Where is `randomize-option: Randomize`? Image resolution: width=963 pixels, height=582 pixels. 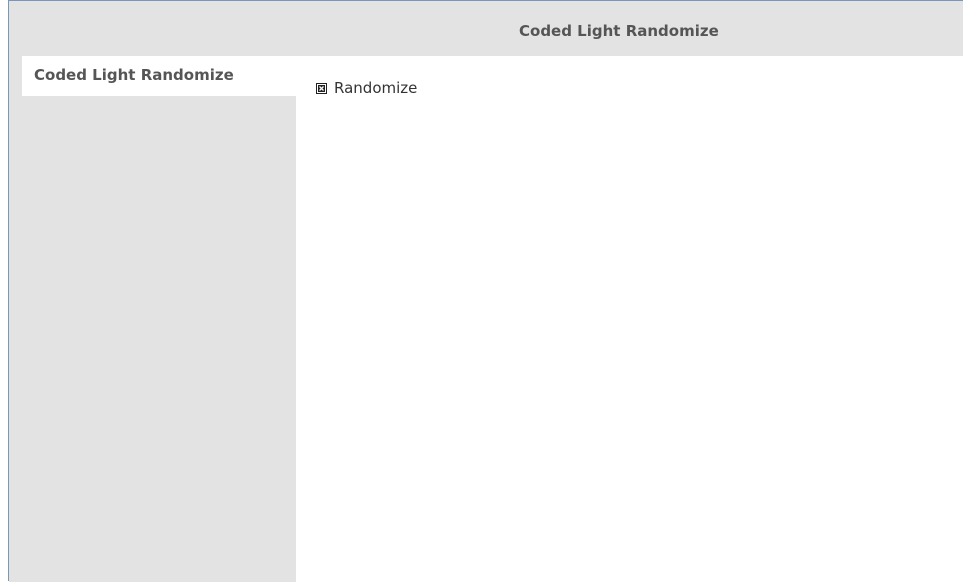
randomize-option: Randomize is located at coordinates (366, 88).